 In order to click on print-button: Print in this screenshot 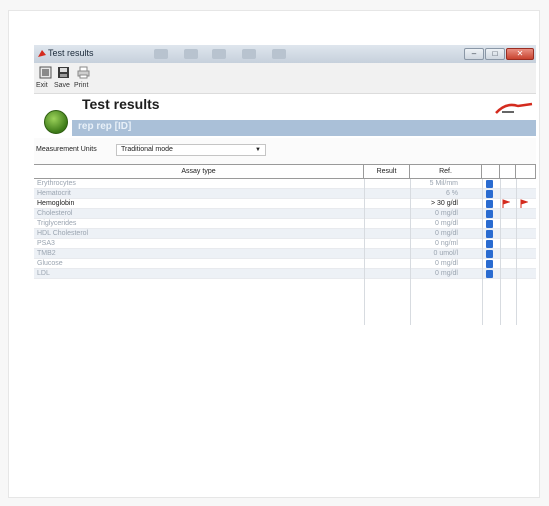, I will do `click(85, 79)`.